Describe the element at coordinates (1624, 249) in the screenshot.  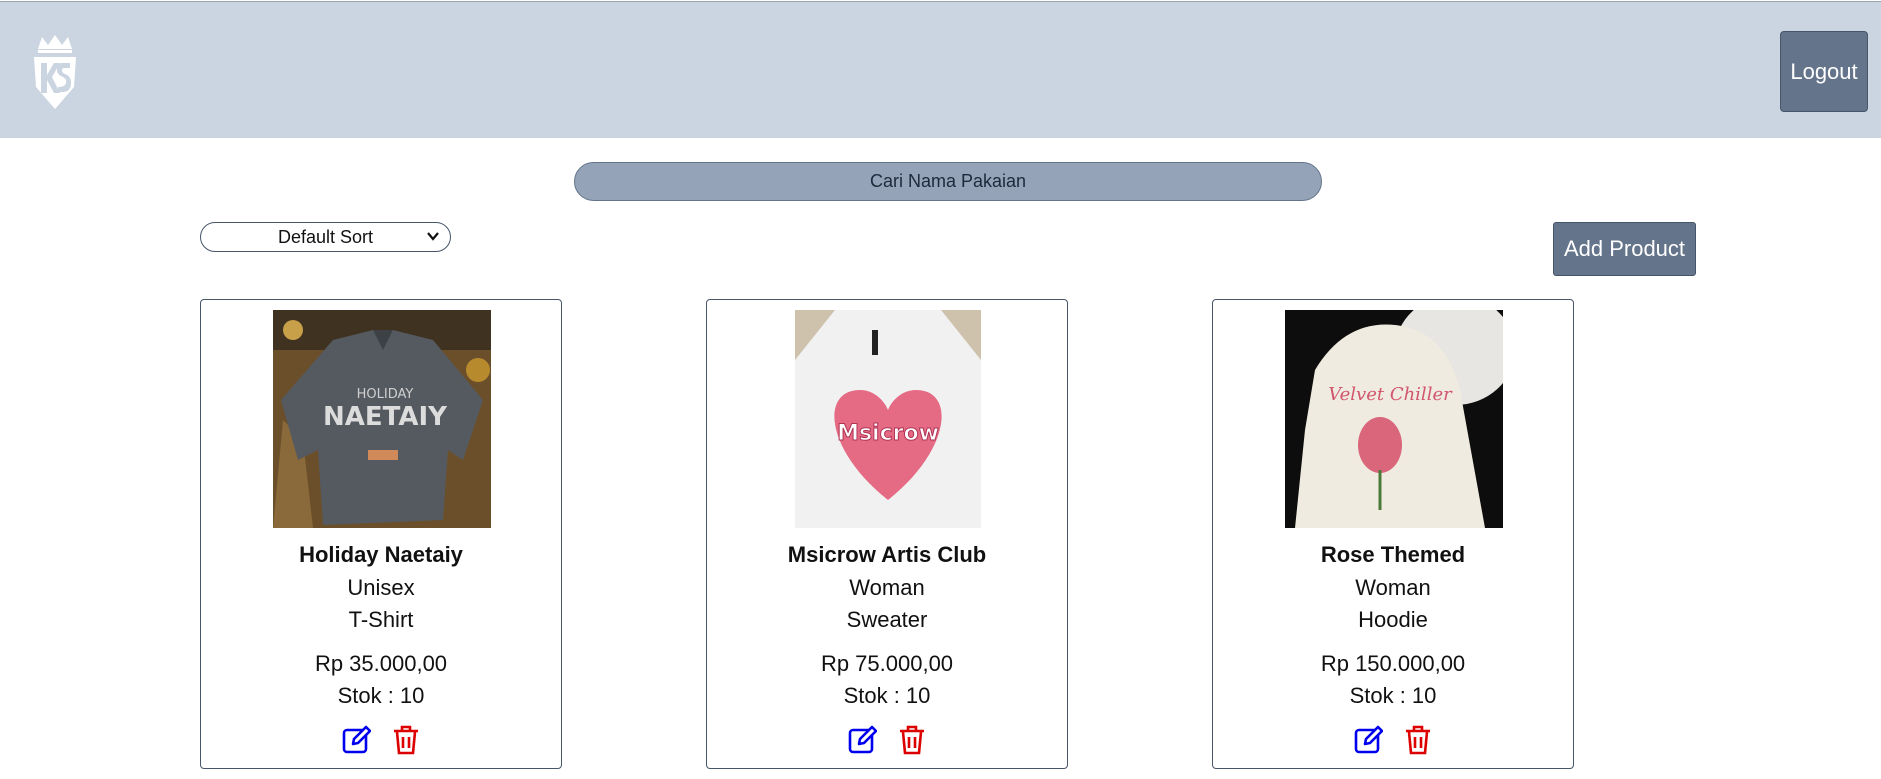
I see `add-product-button: Add Product` at that location.